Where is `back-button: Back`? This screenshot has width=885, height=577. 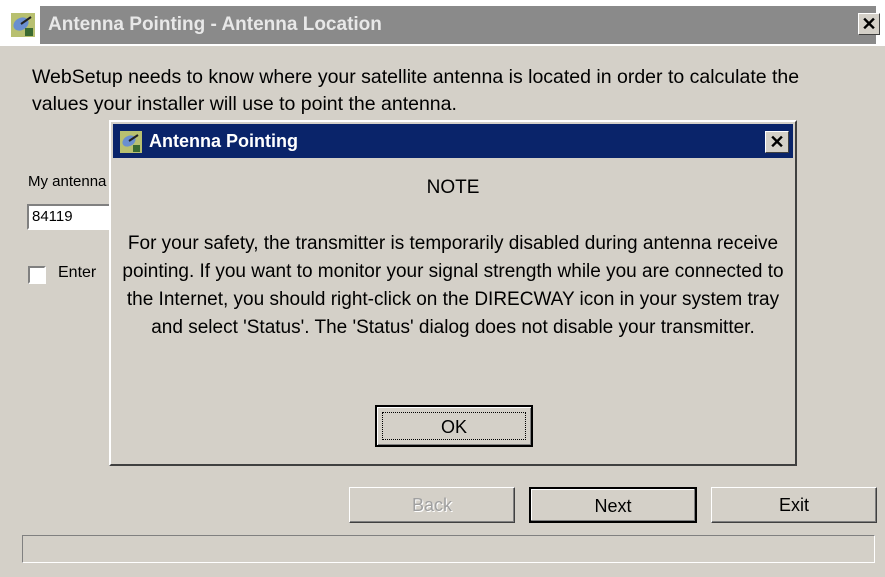
back-button: Back is located at coordinates (432, 505).